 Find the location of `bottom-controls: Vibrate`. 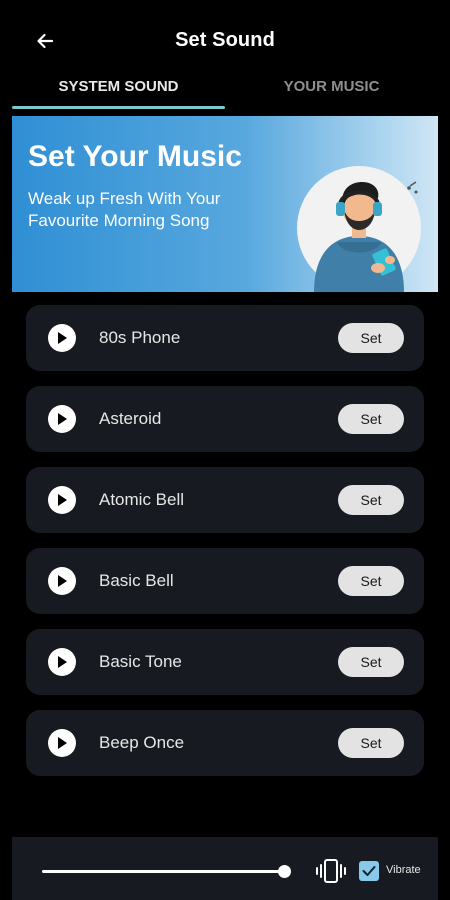

bottom-controls: Vibrate is located at coordinates (225, 868).